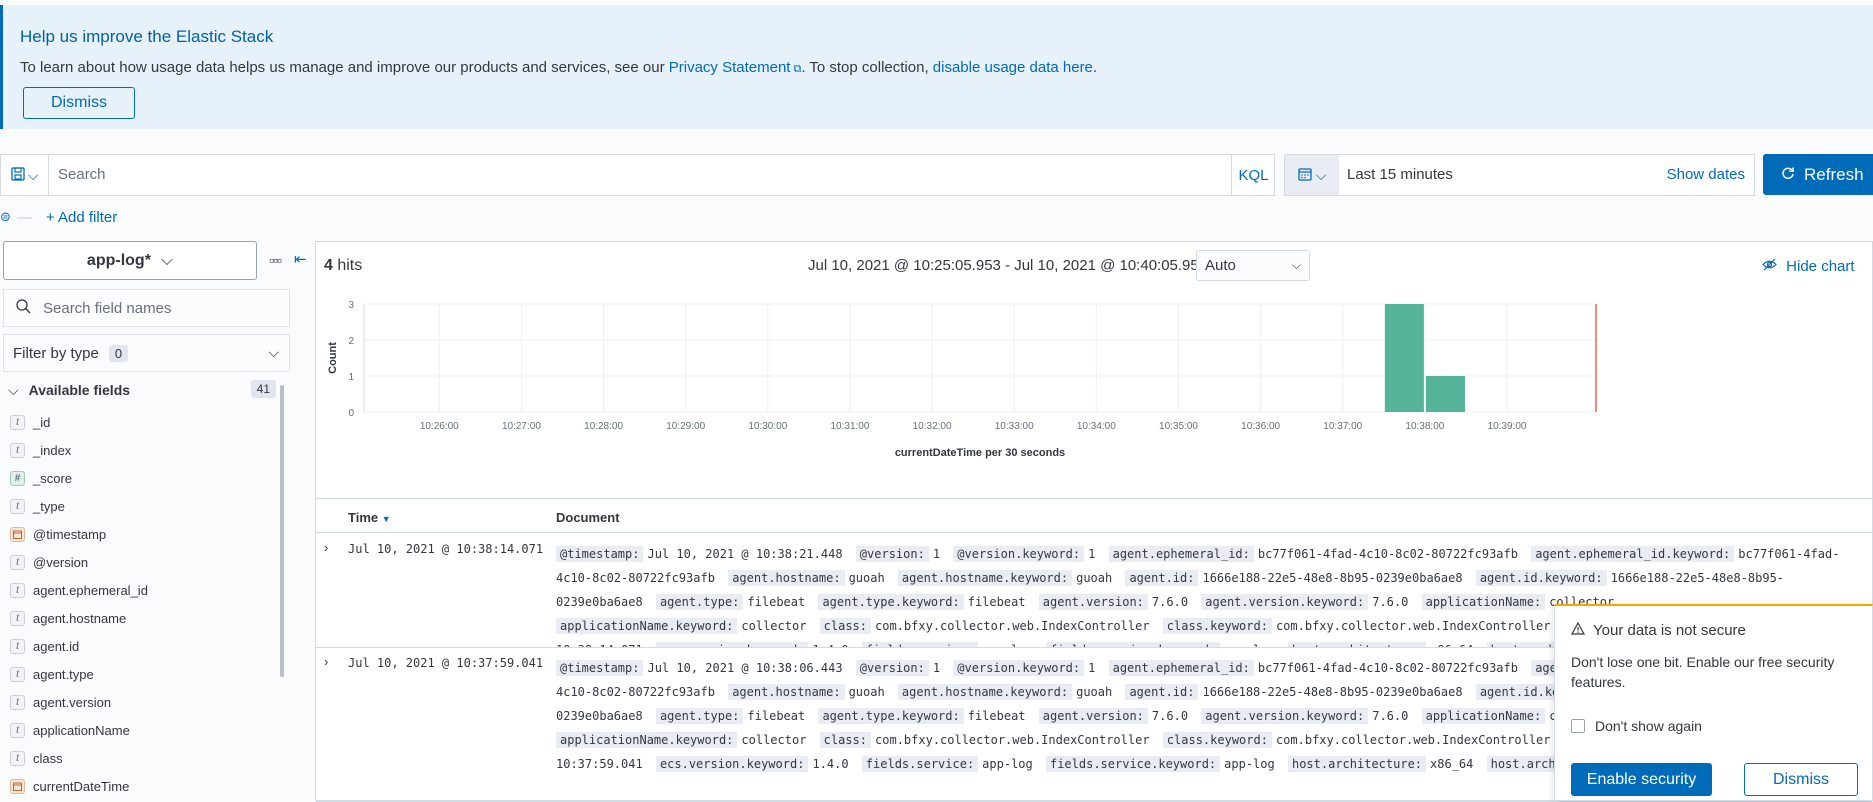 This screenshot has width=1873, height=802. Describe the element at coordinates (141, 702) in the screenshot. I see `field-item: t agent.version` at that location.